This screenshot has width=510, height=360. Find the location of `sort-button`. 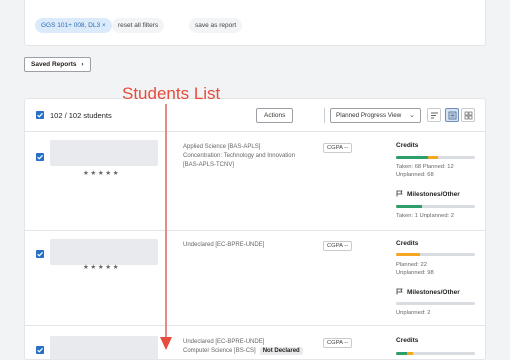

sort-button is located at coordinates (434, 115).